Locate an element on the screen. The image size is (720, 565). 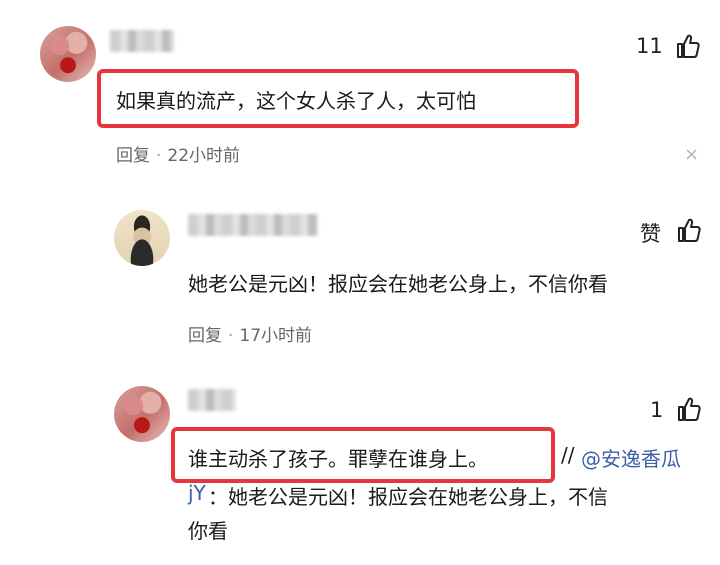
timestamp: 17小时前 is located at coordinates (276, 336).